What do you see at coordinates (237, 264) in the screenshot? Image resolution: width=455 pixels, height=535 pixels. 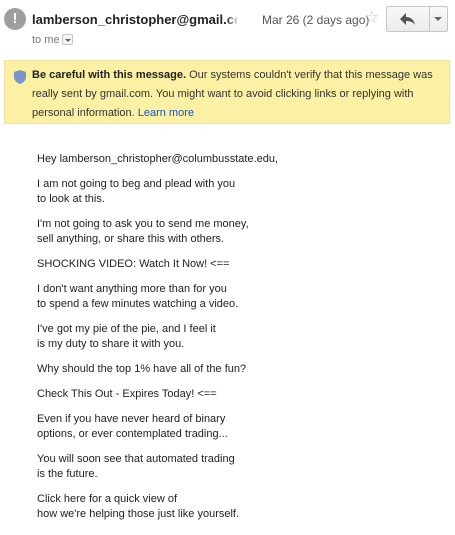 I see `message-paragraph: SHOCKING VIDEO: Watch It Now! <==` at bounding box center [237, 264].